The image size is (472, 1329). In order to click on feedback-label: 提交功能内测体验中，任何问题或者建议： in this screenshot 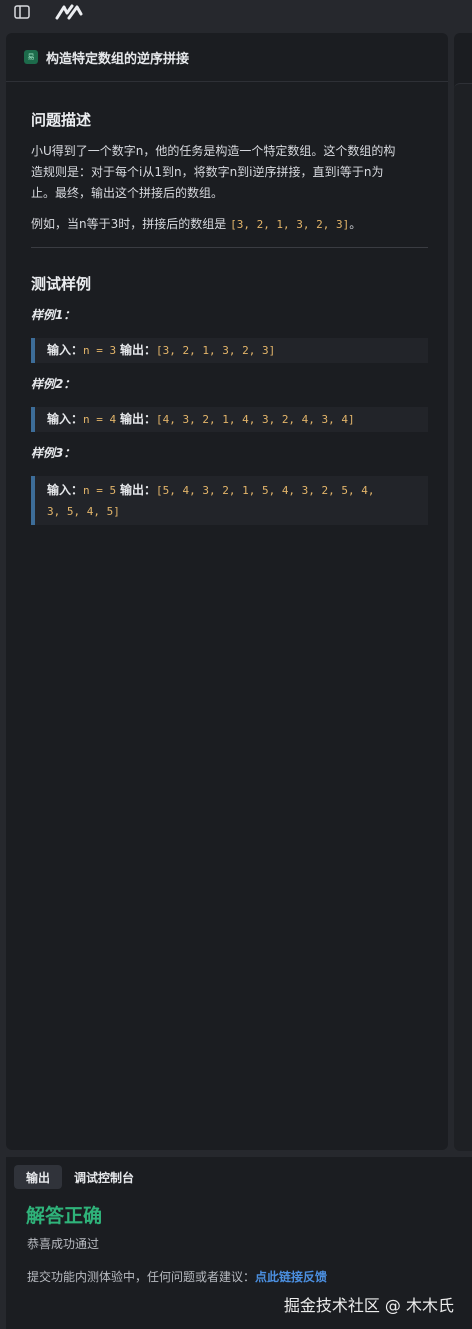, I will do `click(141, 1277)`.